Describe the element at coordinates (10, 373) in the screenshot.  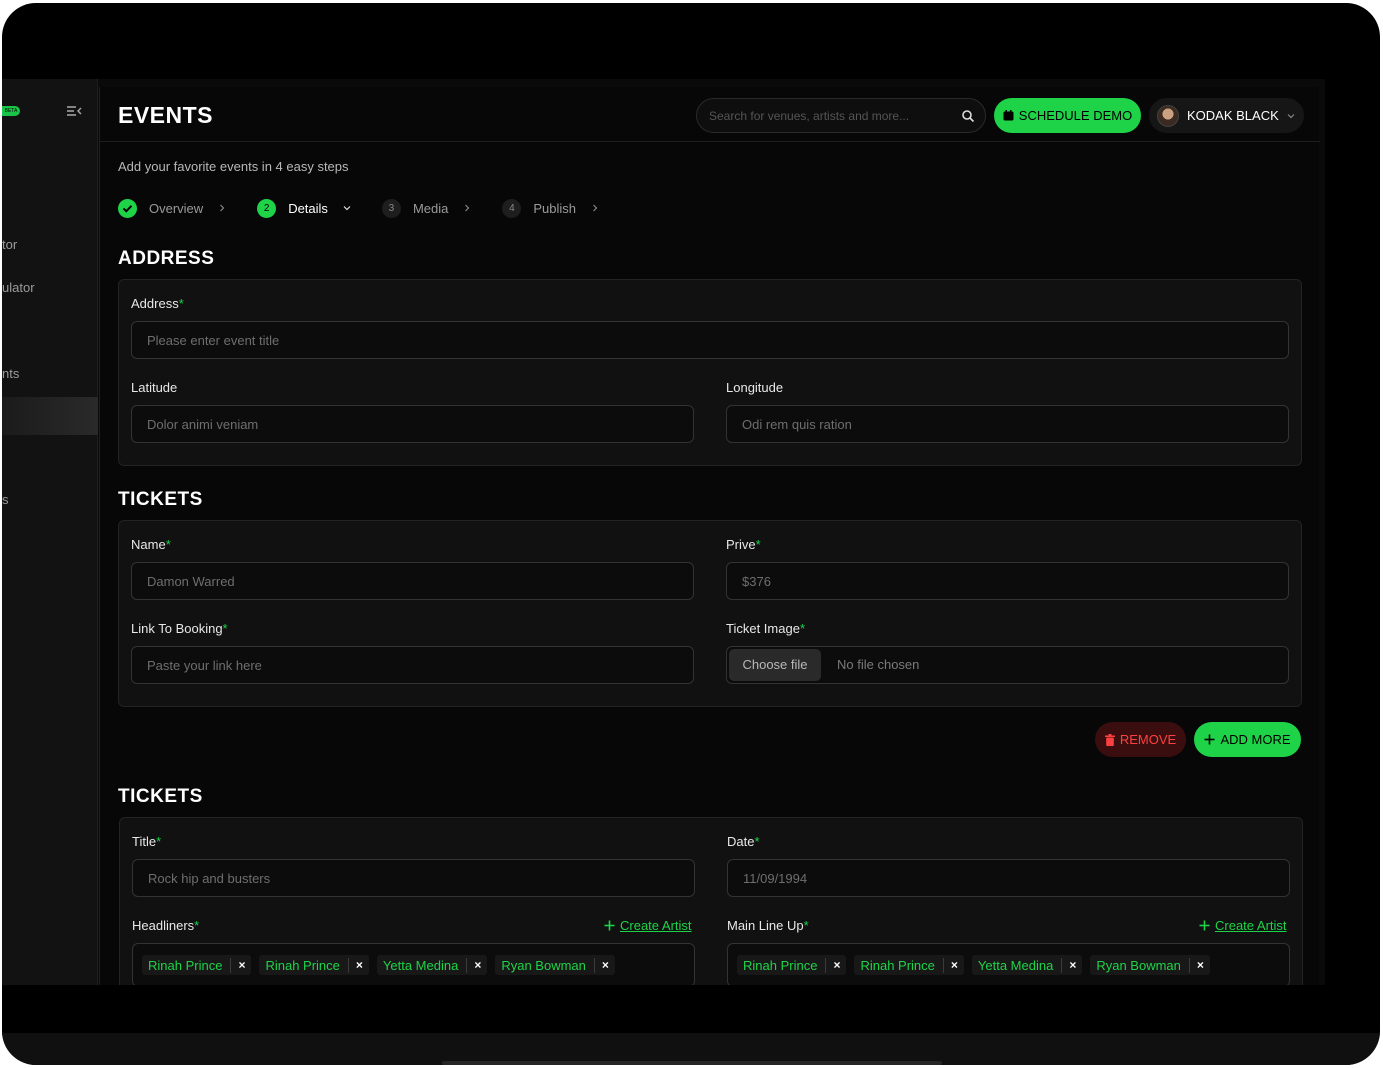
I see `sidebar-item-3: nts` at that location.